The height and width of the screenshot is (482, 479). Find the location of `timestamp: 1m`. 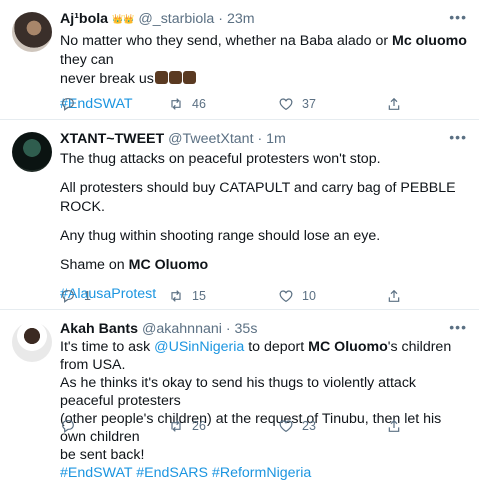

timestamp: 1m is located at coordinates (276, 139).